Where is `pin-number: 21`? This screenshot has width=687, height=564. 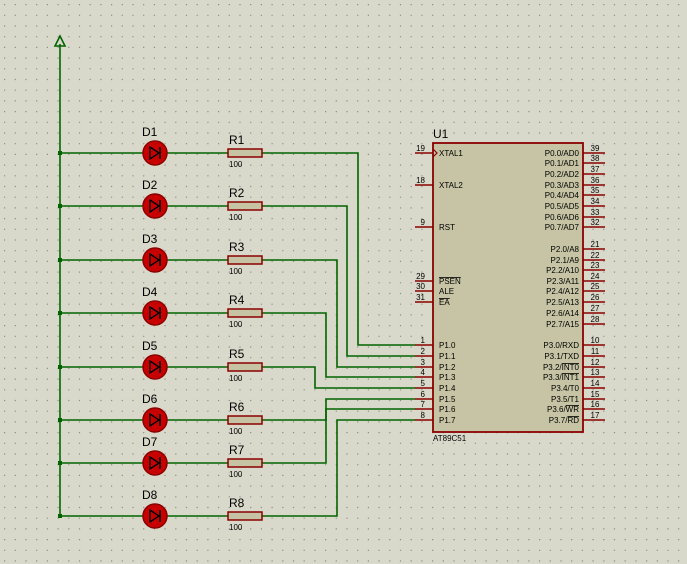 pin-number: 21 is located at coordinates (595, 244).